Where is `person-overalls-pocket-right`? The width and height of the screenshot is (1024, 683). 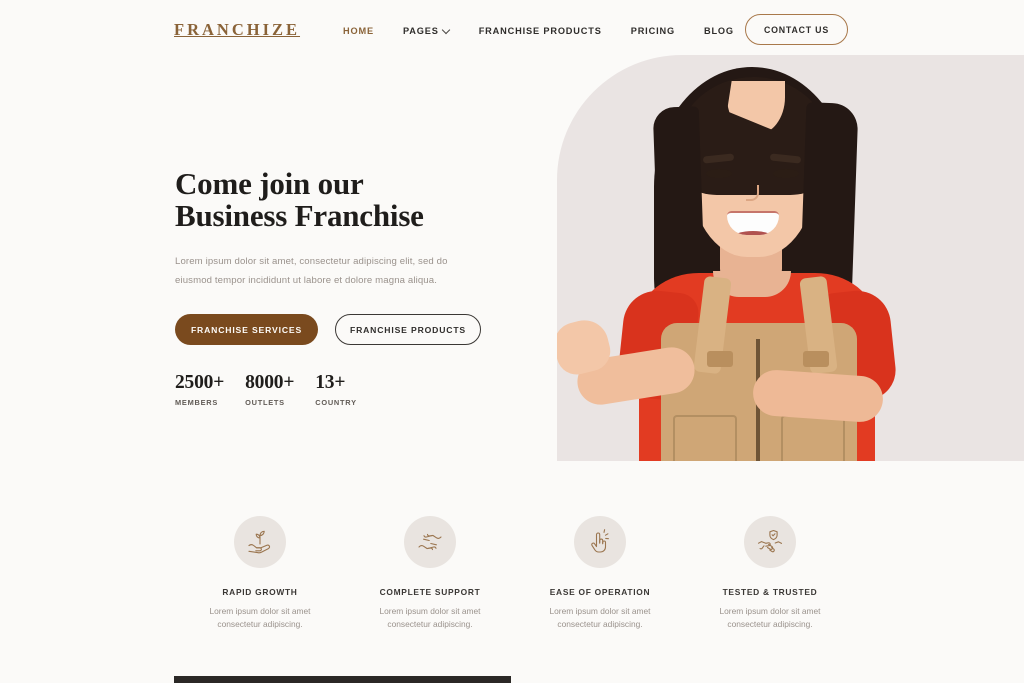 person-overalls-pocket-right is located at coordinates (813, 438).